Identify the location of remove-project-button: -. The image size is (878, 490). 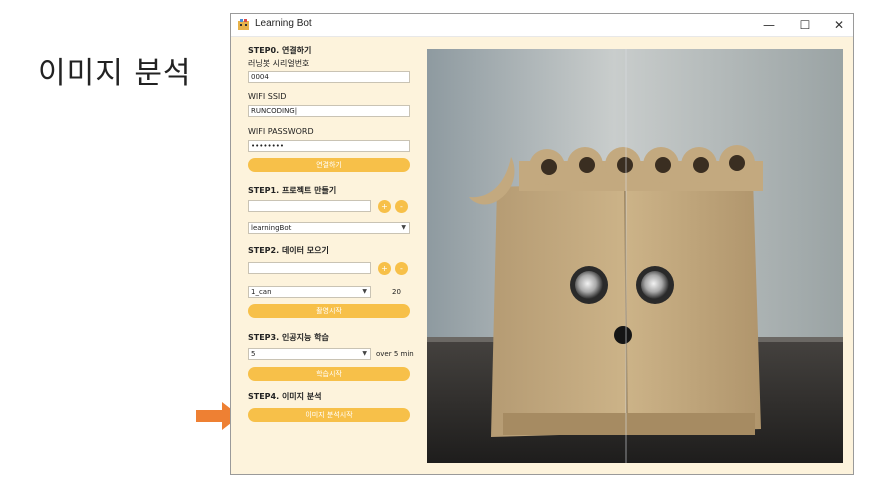
(401, 206).